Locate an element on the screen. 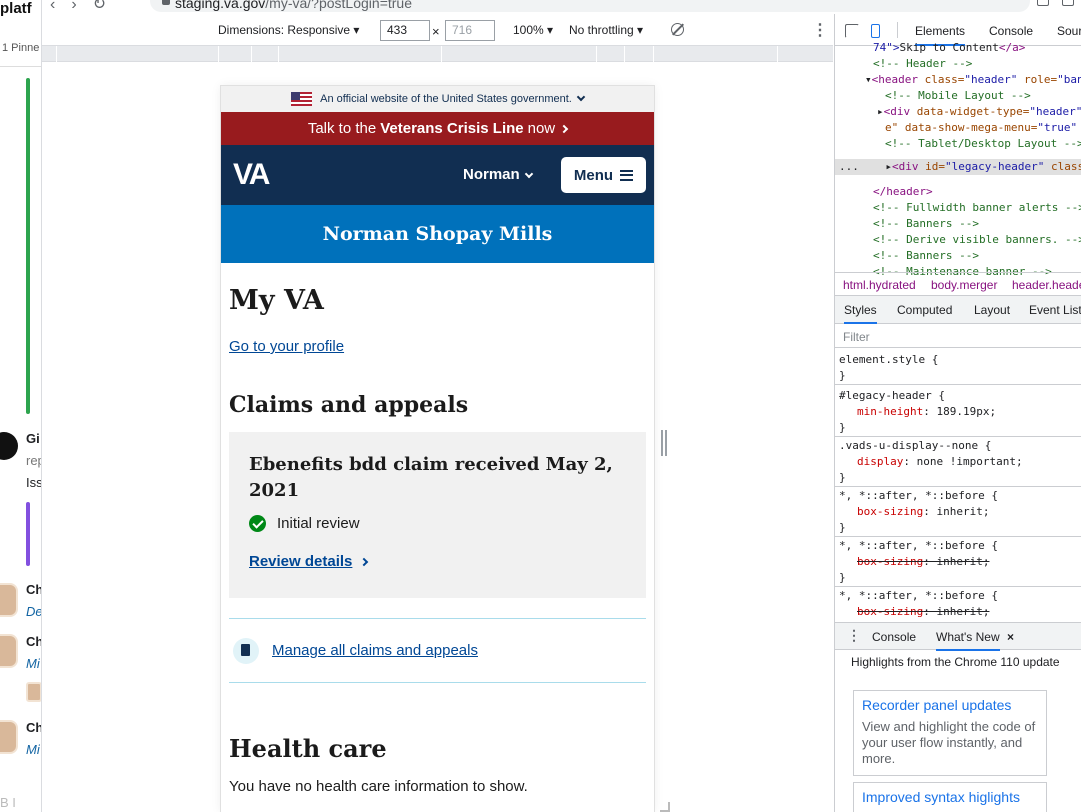  css-selector: #legacy-header { is located at coordinates (892, 396).